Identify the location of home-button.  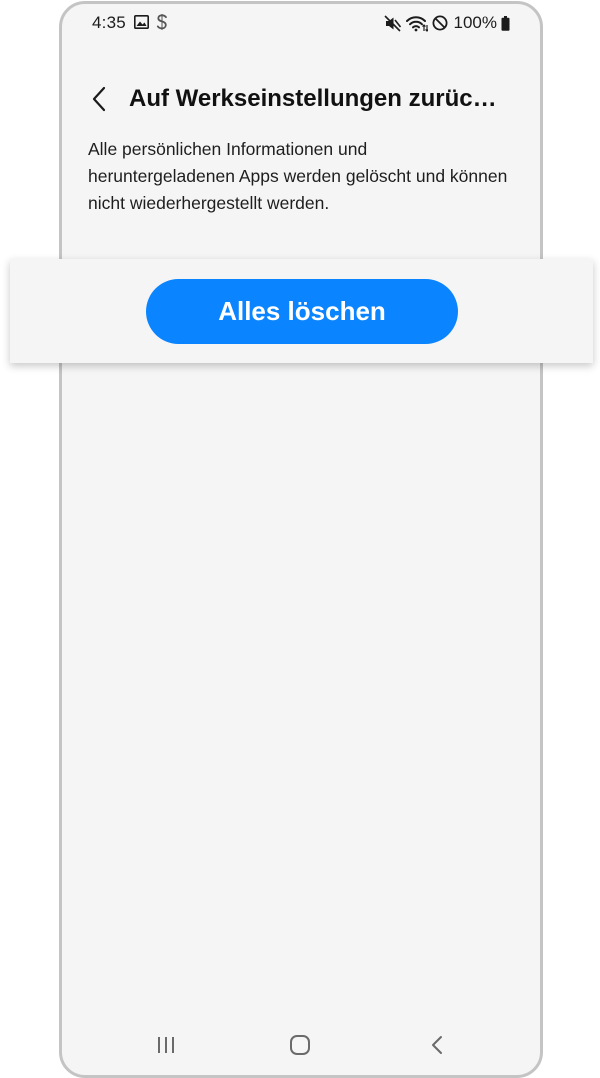
(300, 1045).